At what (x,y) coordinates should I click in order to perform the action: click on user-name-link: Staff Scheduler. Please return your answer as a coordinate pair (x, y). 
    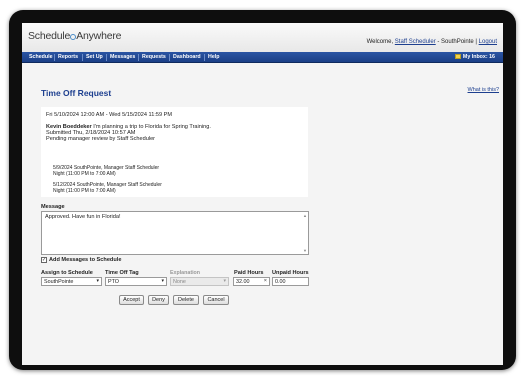
    Looking at the image, I should click on (415, 42).